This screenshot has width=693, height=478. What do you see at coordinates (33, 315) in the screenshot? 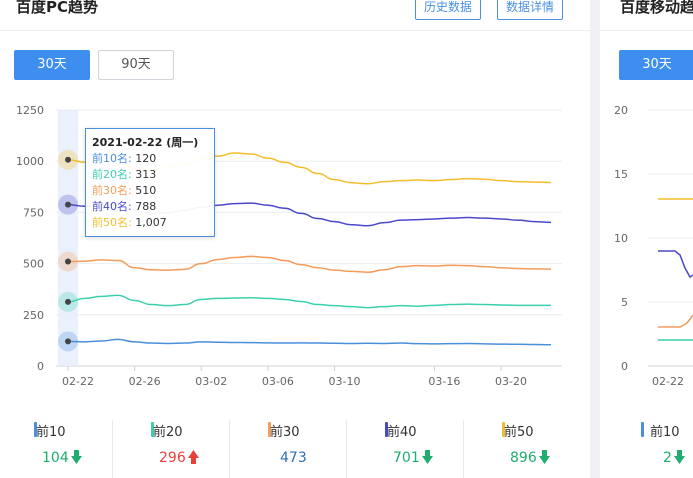
I see `y-tick-label: 250` at bounding box center [33, 315].